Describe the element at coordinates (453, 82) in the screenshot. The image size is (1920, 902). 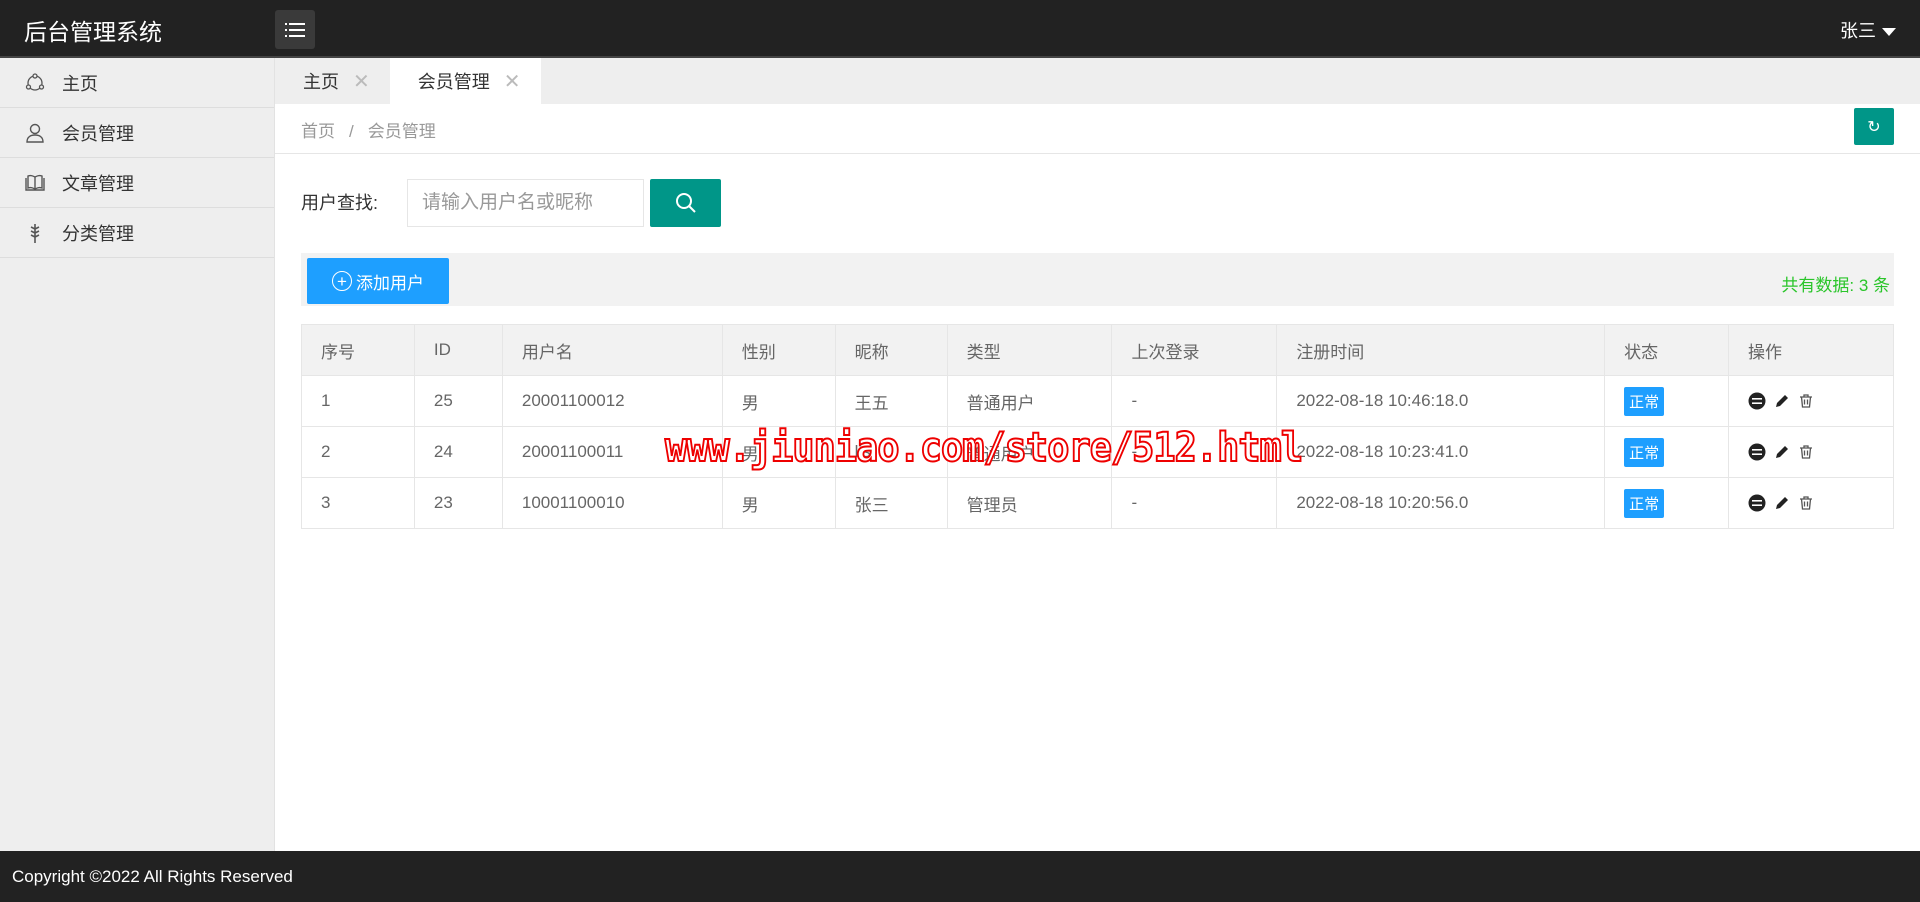
I see `tab-label: 会员管理` at that location.